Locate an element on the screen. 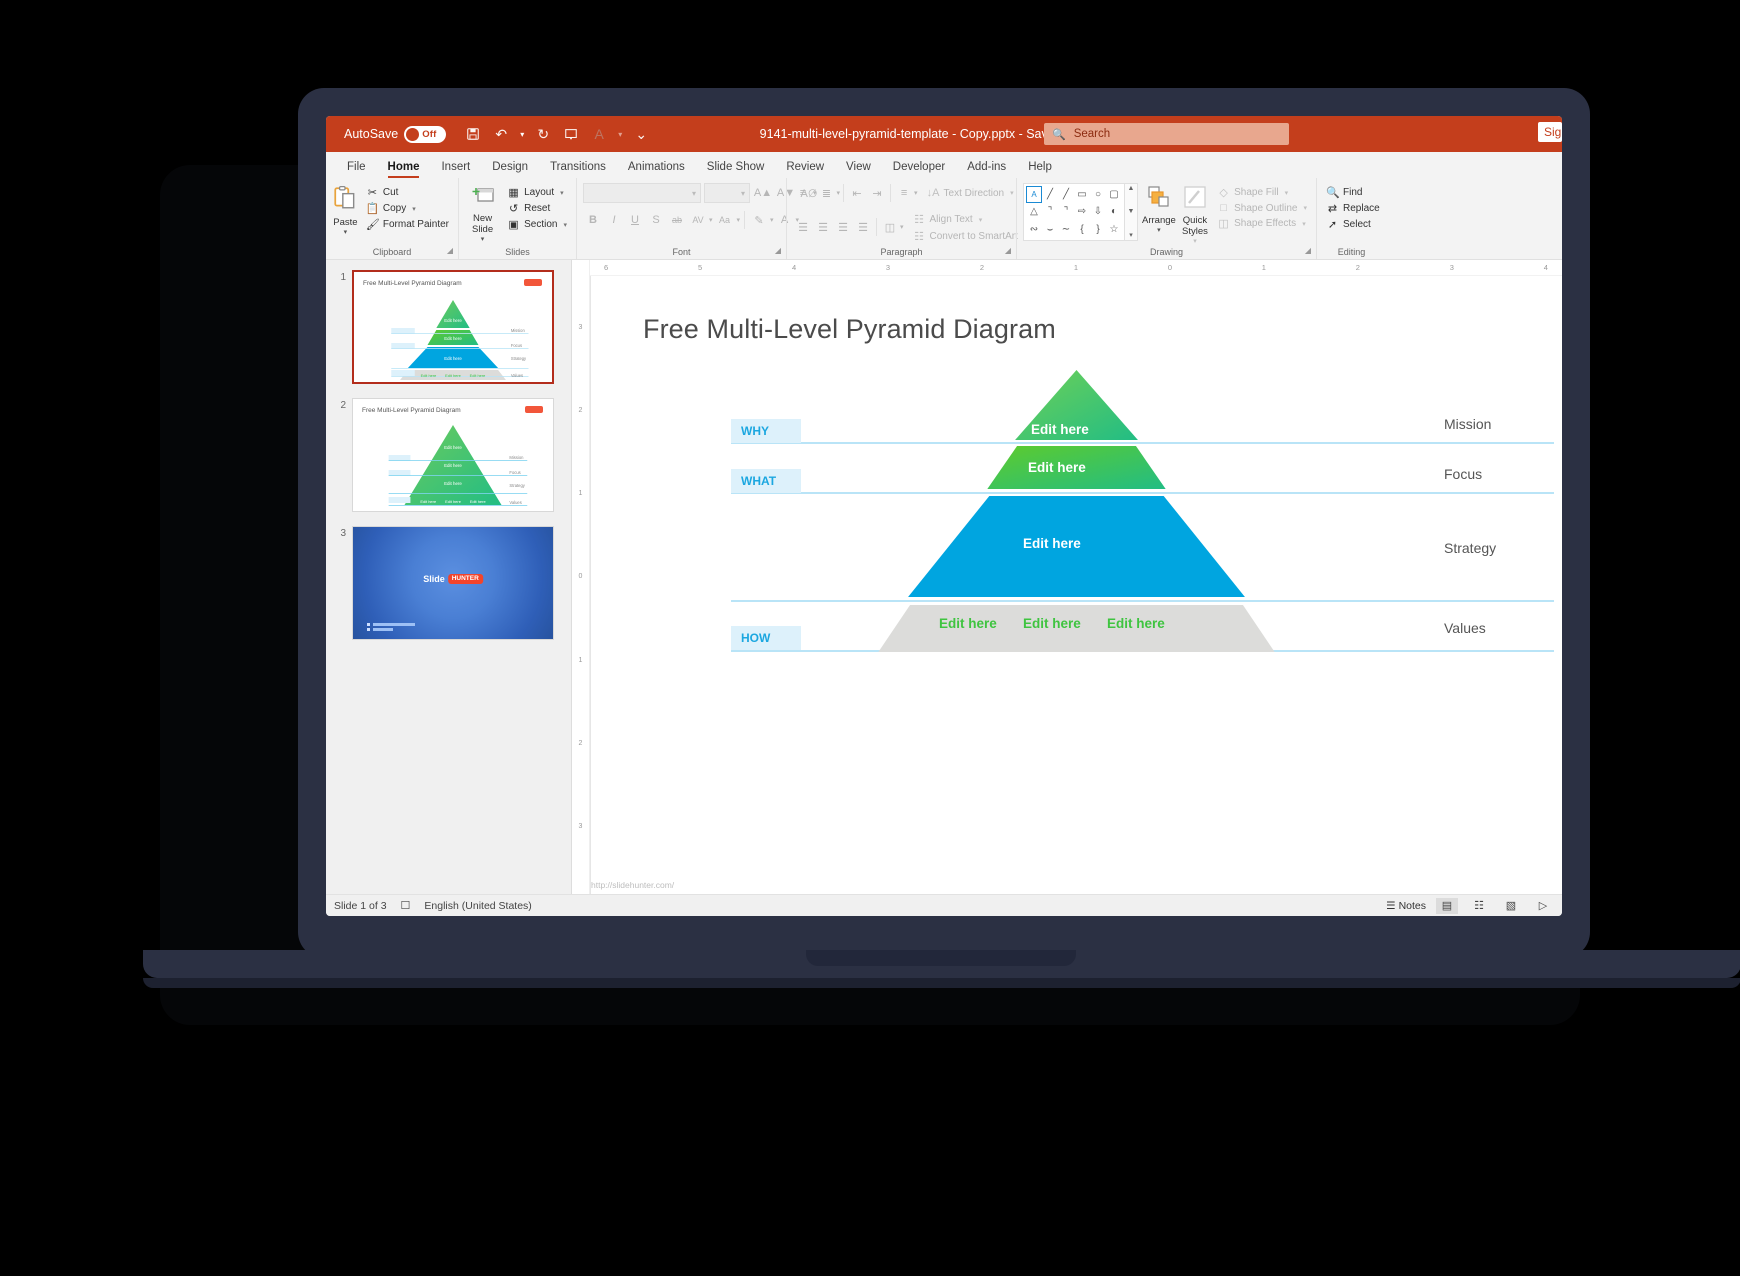  tab-design: Design is located at coordinates (510, 168).